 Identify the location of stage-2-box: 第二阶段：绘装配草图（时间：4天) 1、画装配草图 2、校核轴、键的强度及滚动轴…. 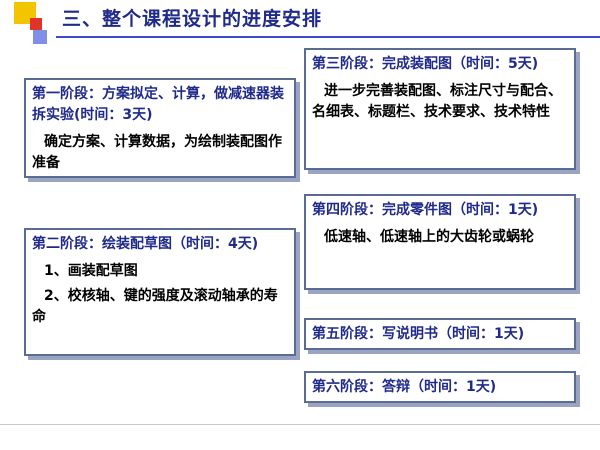
(160, 292).